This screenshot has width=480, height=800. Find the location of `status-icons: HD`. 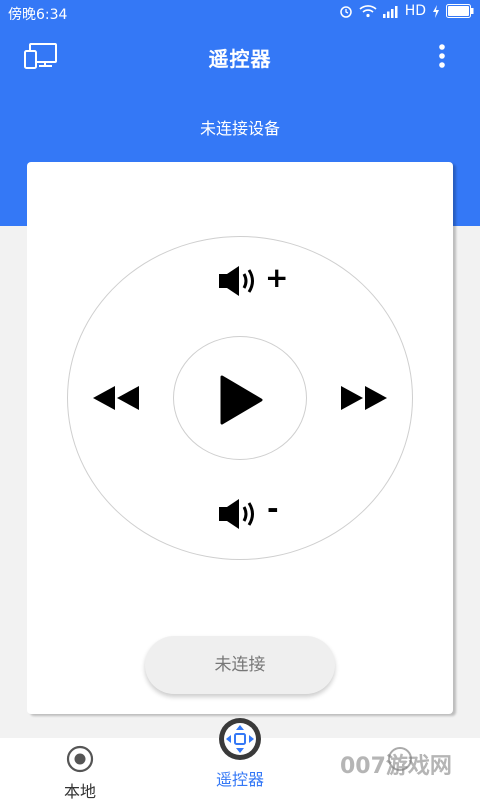

status-icons: HD is located at coordinates (406, 11).